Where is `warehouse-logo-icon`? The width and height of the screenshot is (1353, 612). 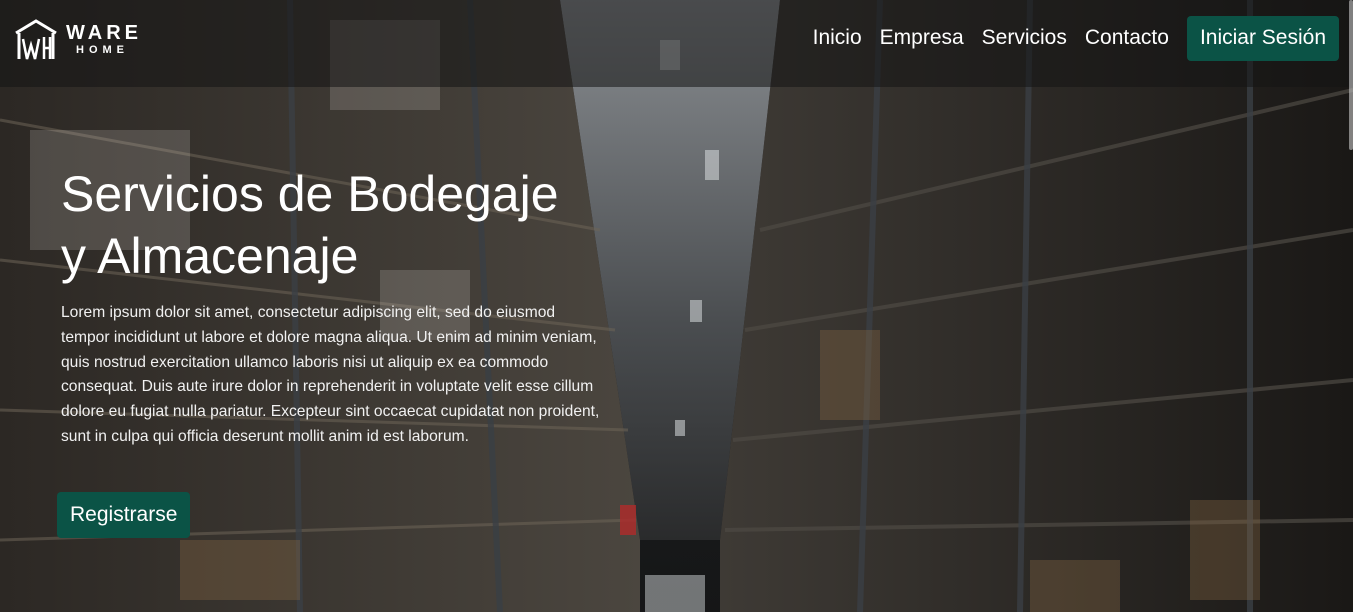 warehouse-logo-icon is located at coordinates (36, 39).